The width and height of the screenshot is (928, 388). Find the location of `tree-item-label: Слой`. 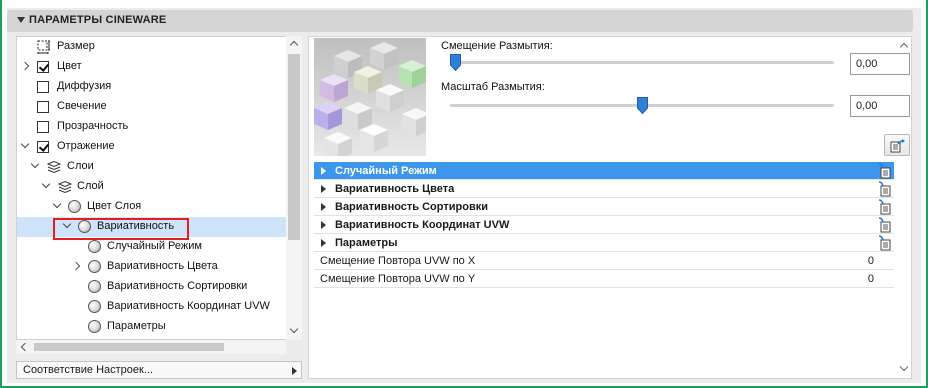

tree-item-label: Слой is located at coordinates (90, 186).